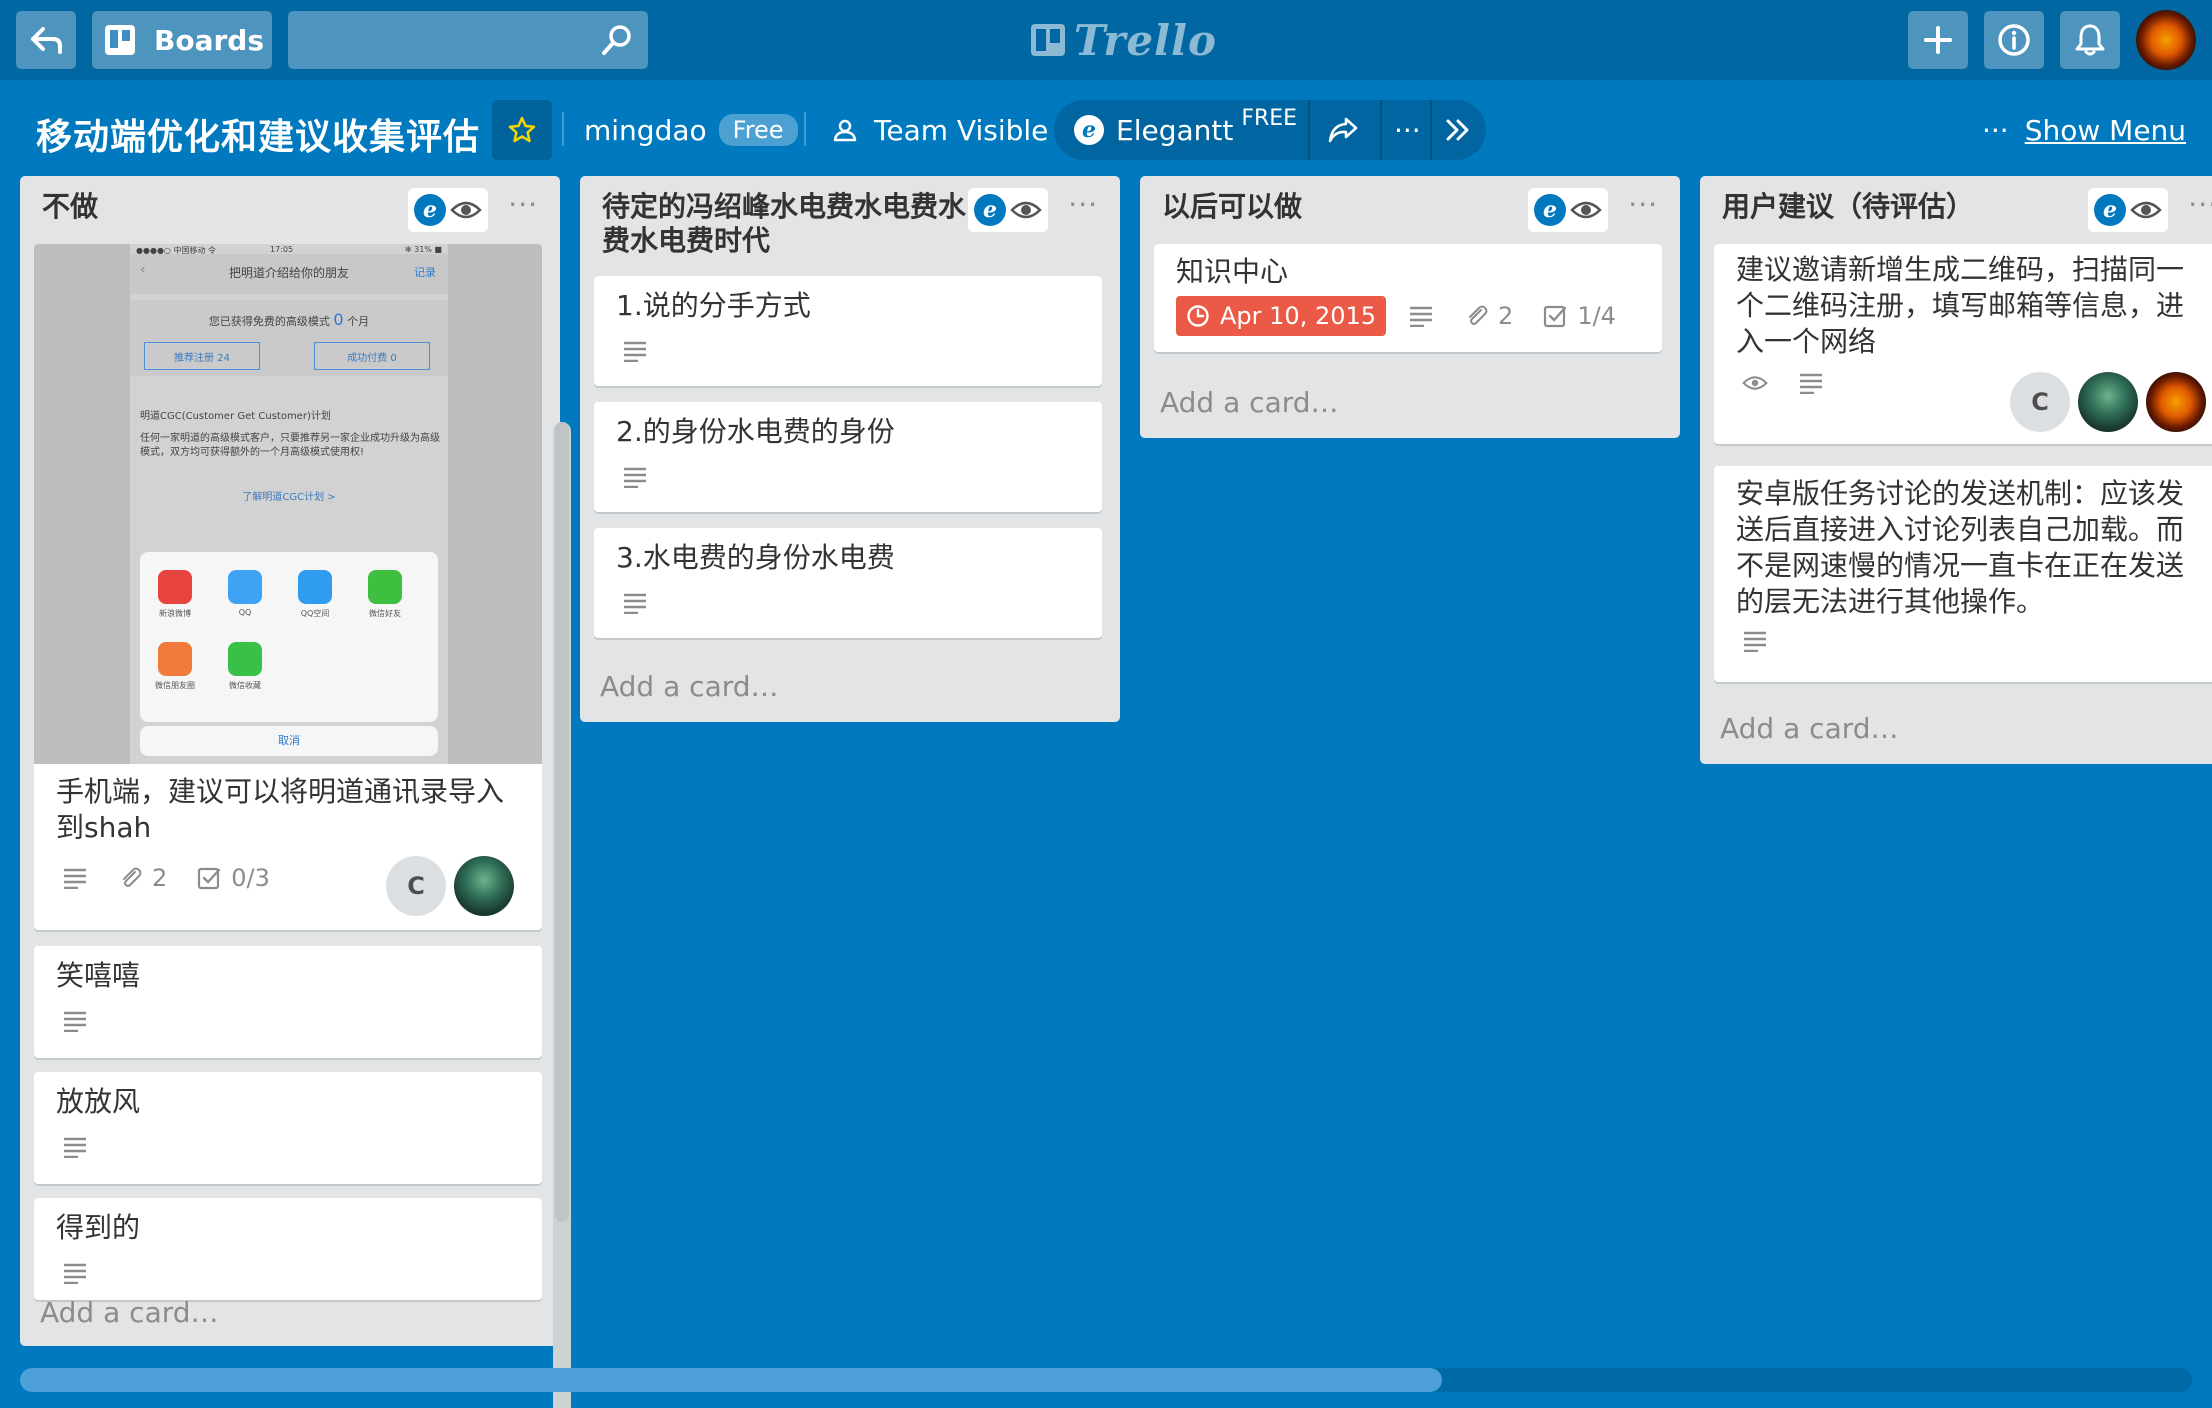 The image size is (2212, 1408). I want to click on list-card: 笑嘻嘻, so click(288, 1002).